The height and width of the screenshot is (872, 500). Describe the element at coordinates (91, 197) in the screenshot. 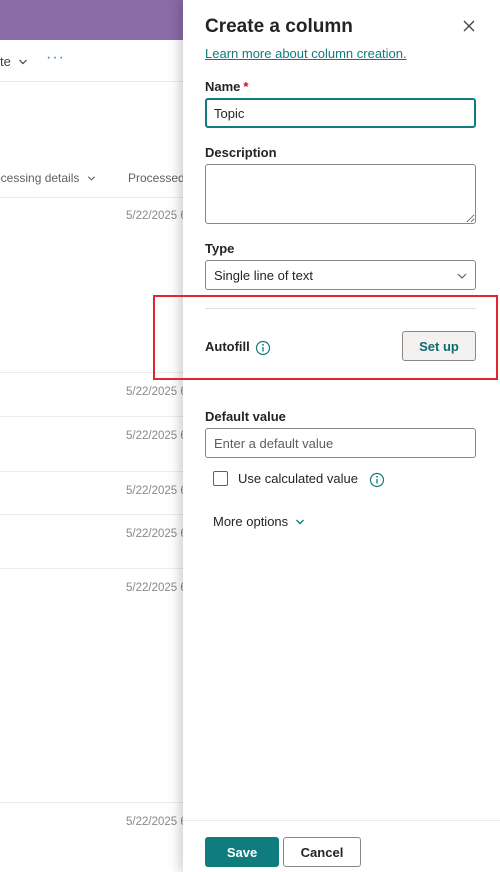

I see `header-divider` at that location.